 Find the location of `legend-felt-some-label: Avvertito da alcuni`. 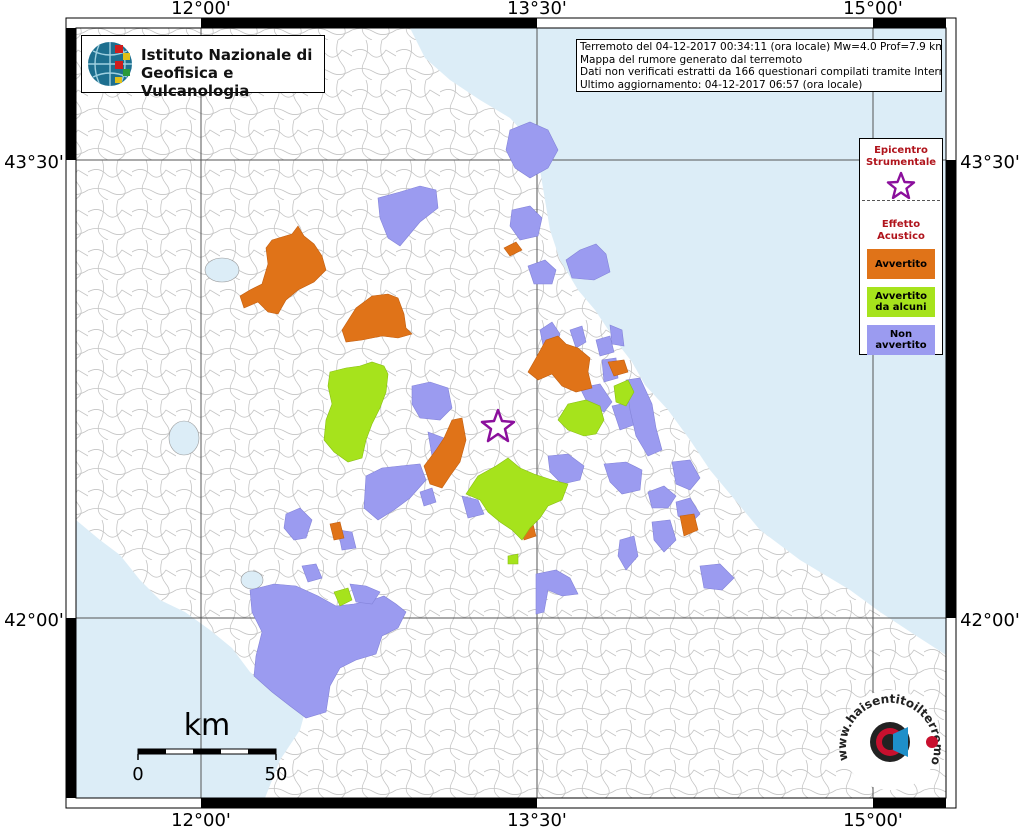

legend-felt-some-label: Avvertito da alcuni is located at coordinates (901, 302).